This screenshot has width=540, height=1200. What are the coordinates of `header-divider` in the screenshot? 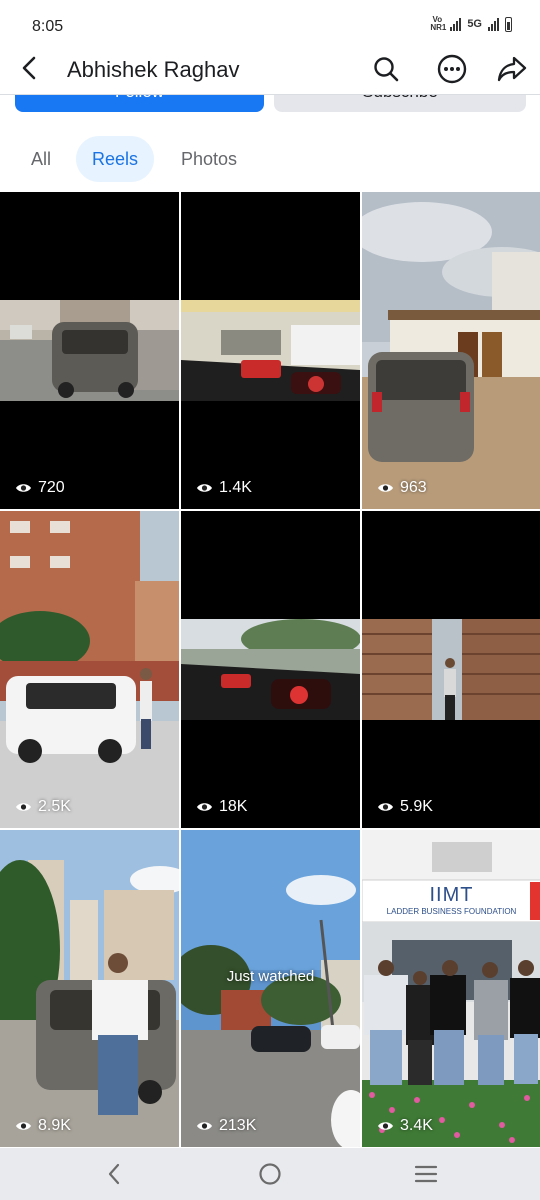 It's located at (270, 94).